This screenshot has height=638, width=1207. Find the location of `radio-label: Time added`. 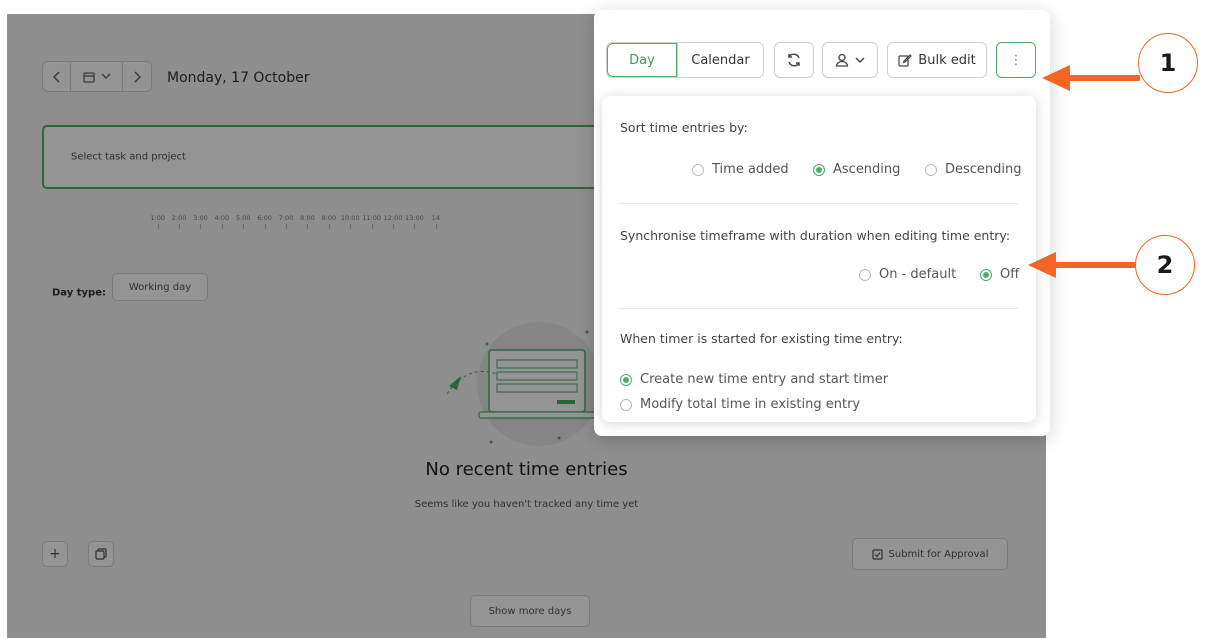

radio-label: Time added is located at coordinates (750, 169).